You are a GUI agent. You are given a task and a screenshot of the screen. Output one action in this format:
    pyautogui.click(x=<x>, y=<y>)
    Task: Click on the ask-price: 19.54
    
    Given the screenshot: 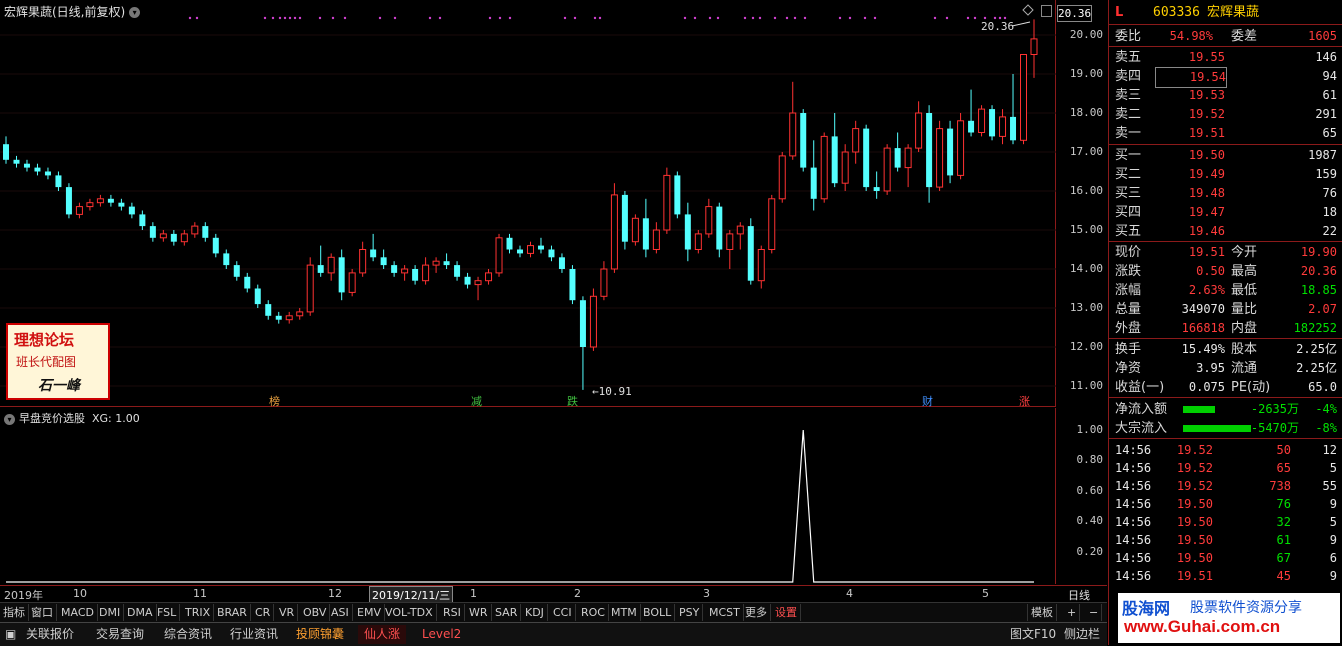 What is the action you would take?
    pyautogui.click(x=1191, y=77)
    